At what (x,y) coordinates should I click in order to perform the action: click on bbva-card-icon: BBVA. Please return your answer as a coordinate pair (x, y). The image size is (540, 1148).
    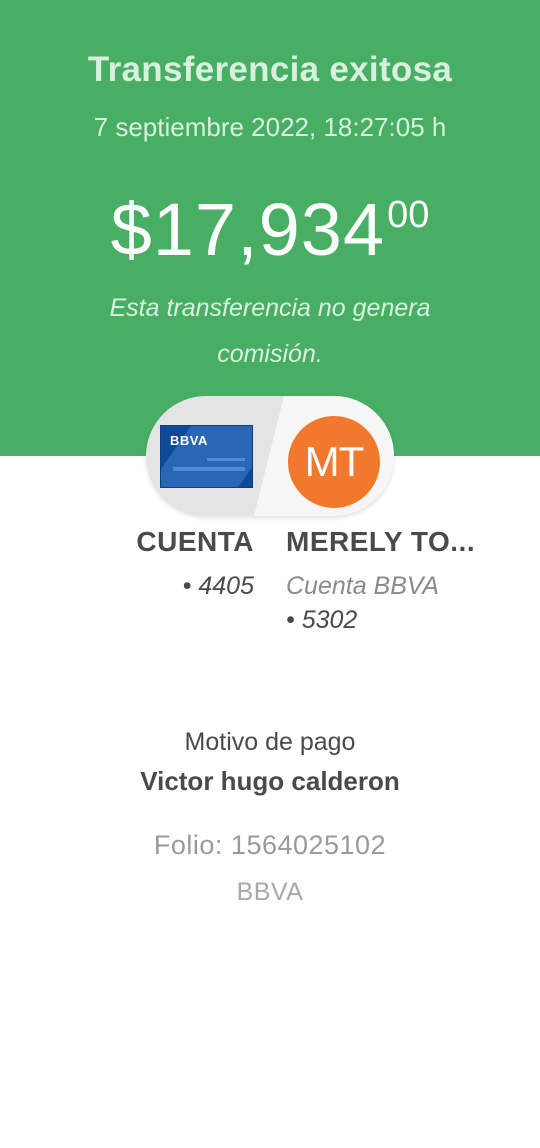
    Looking at the image, I should click on (206, 456).